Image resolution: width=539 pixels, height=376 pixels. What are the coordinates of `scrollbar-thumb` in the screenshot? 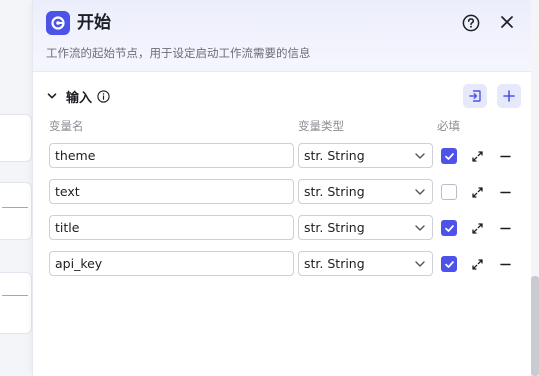 It's located at (535, 326).